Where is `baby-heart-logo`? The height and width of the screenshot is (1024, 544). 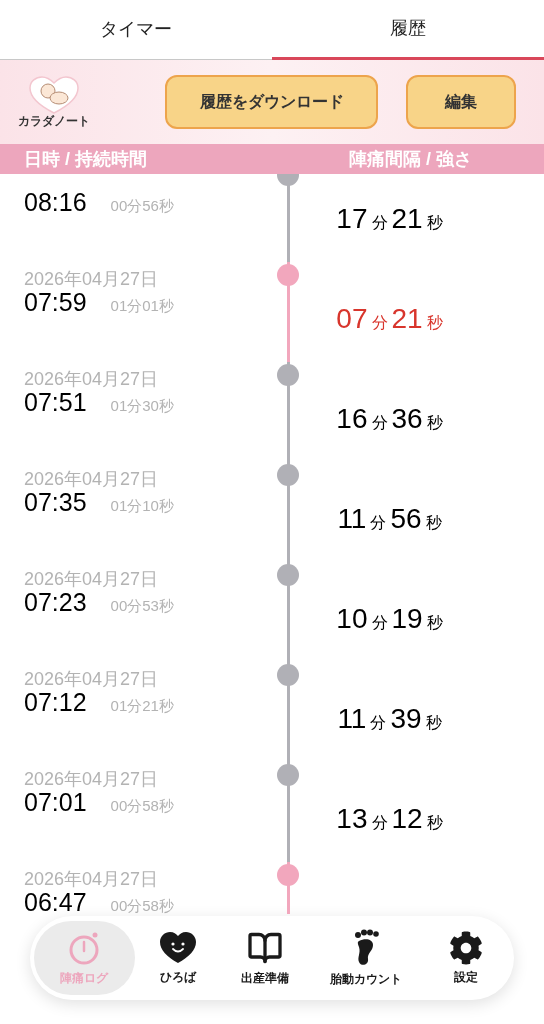
baby-heart-logo is located at coordinates (54, 94).